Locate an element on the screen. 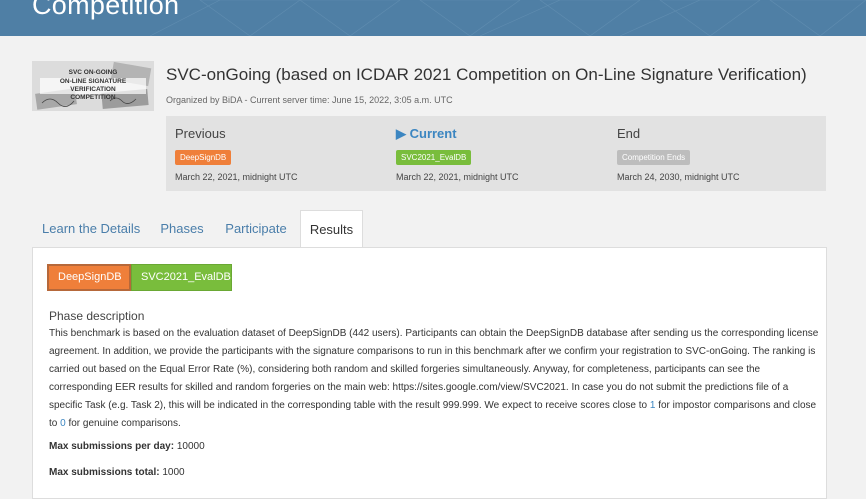  phase-badge: SVC2021_EvalDB is located at coordinates (434, 157).